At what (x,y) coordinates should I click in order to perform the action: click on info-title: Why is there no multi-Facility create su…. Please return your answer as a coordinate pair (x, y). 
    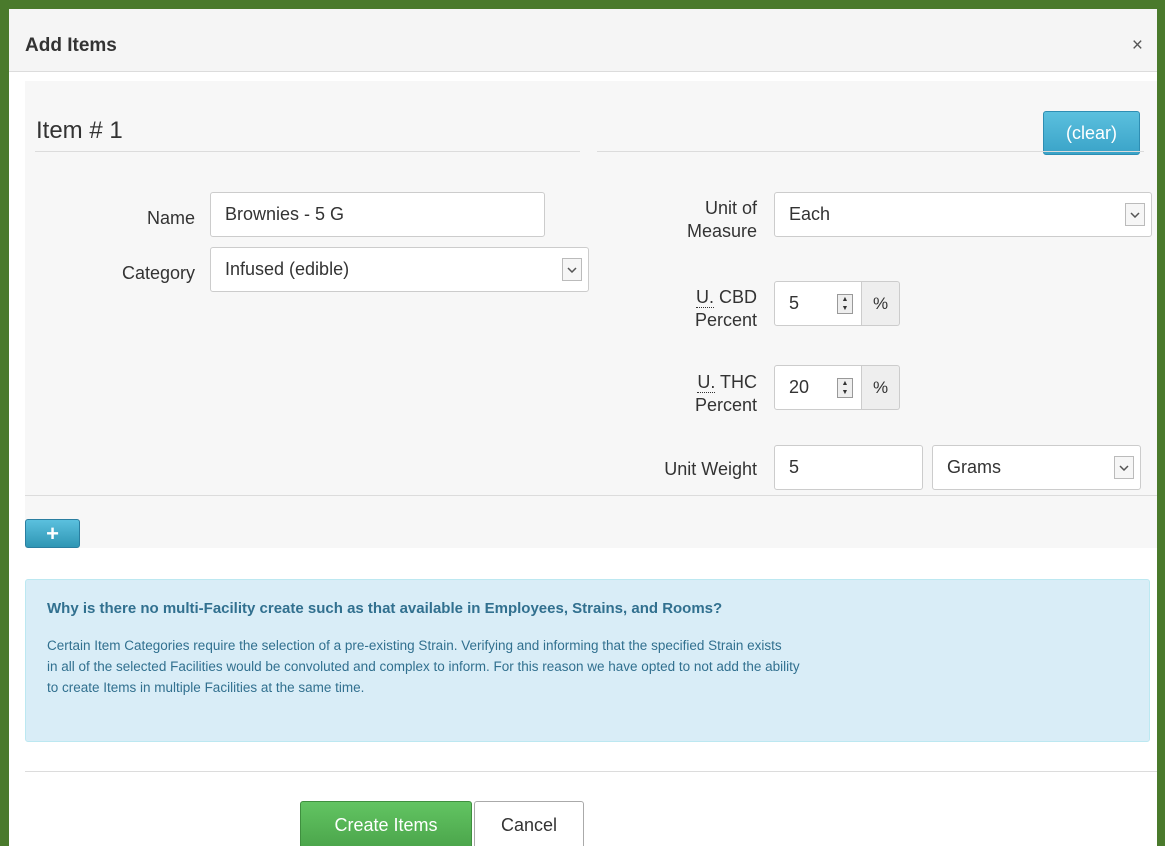
    Looking at the image, I should click on (385, 608).